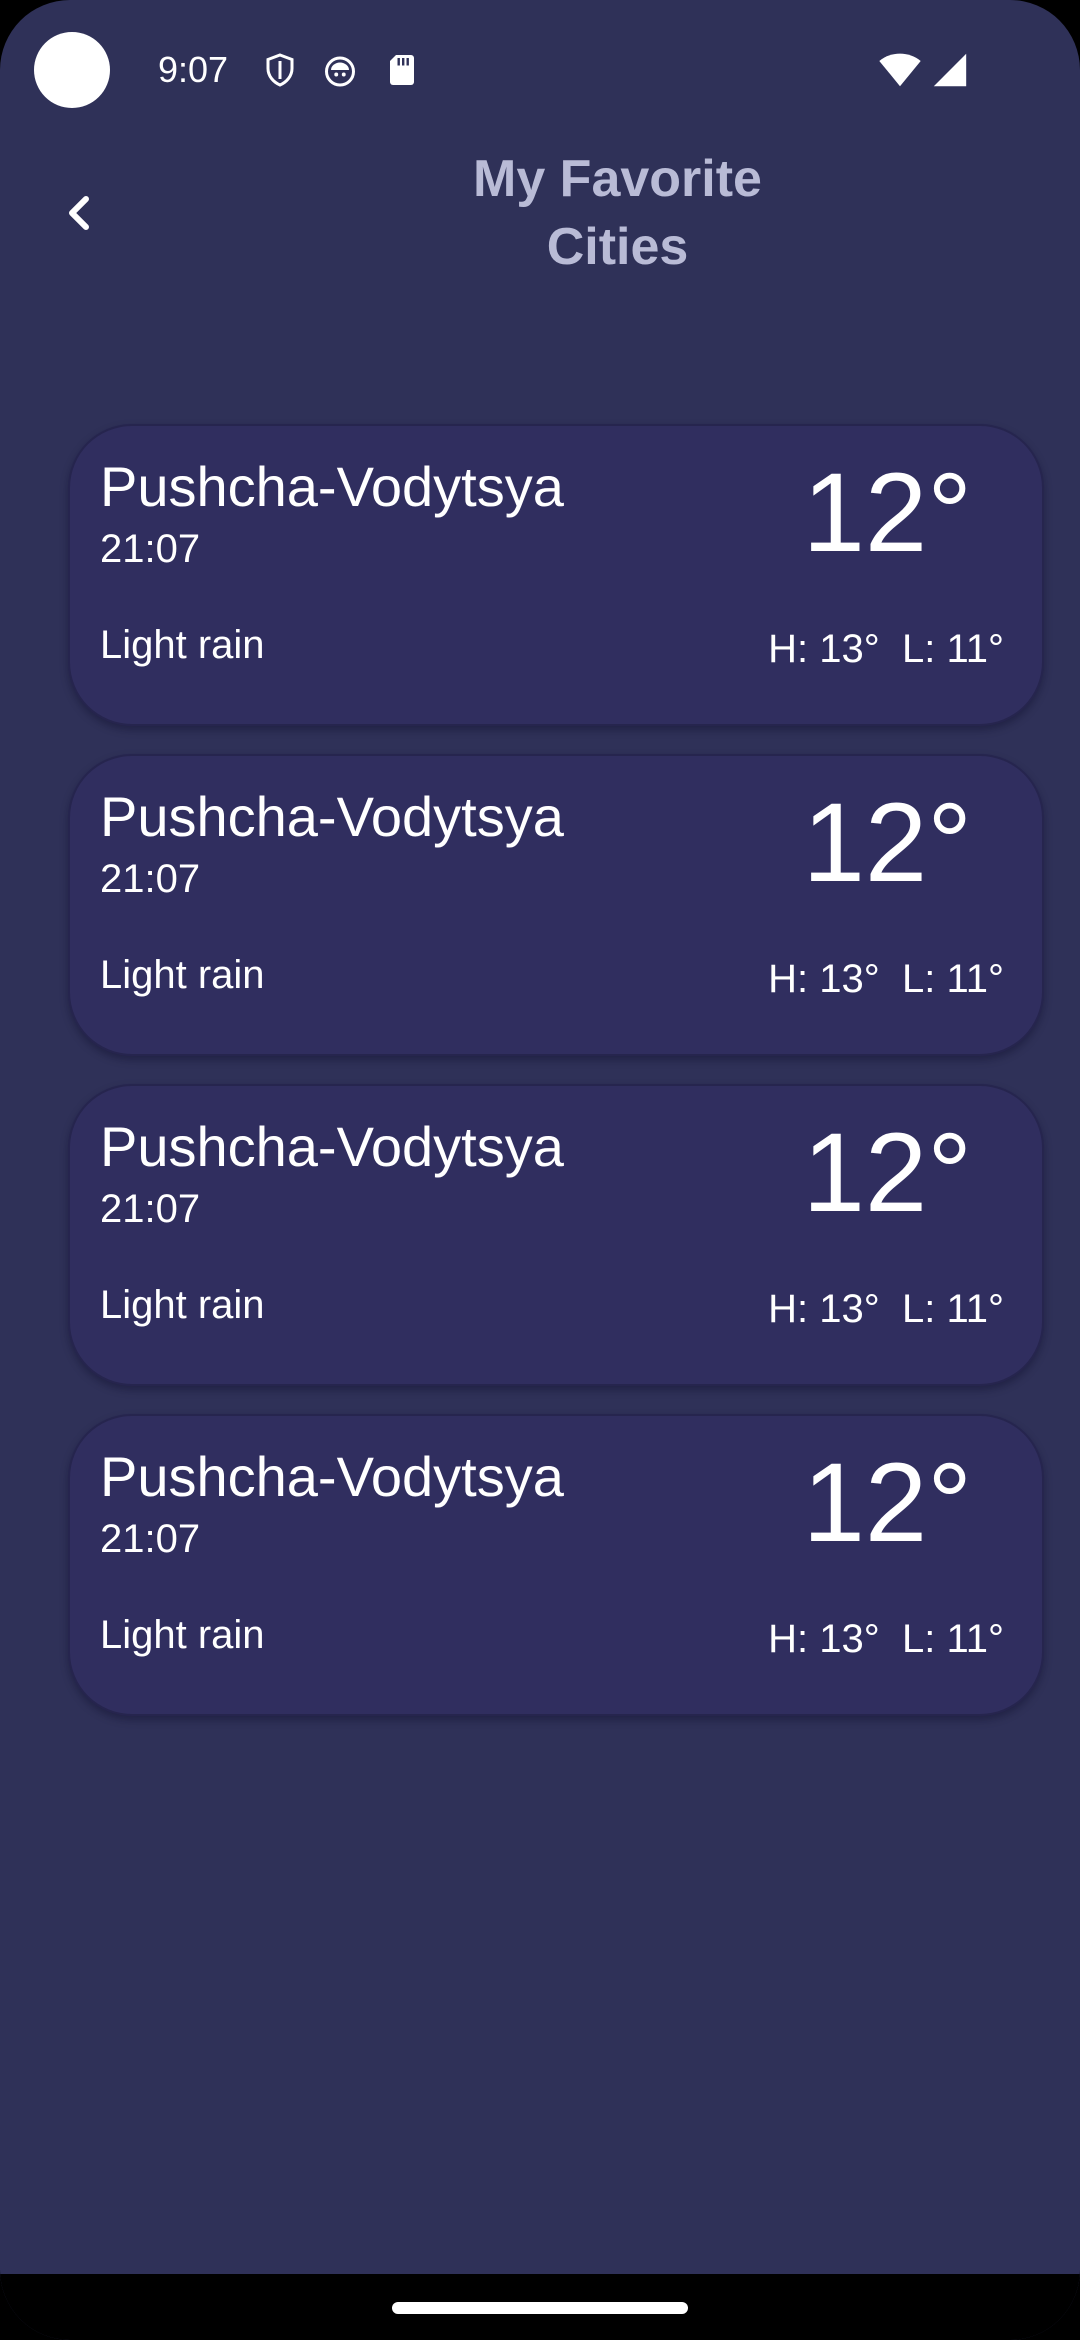 This screenshot has width=1080, height=2340. What do you see at coordinates (193, 69) in the screenshot?
I see `status-time: 9:07` at bounding box center [193, 69].